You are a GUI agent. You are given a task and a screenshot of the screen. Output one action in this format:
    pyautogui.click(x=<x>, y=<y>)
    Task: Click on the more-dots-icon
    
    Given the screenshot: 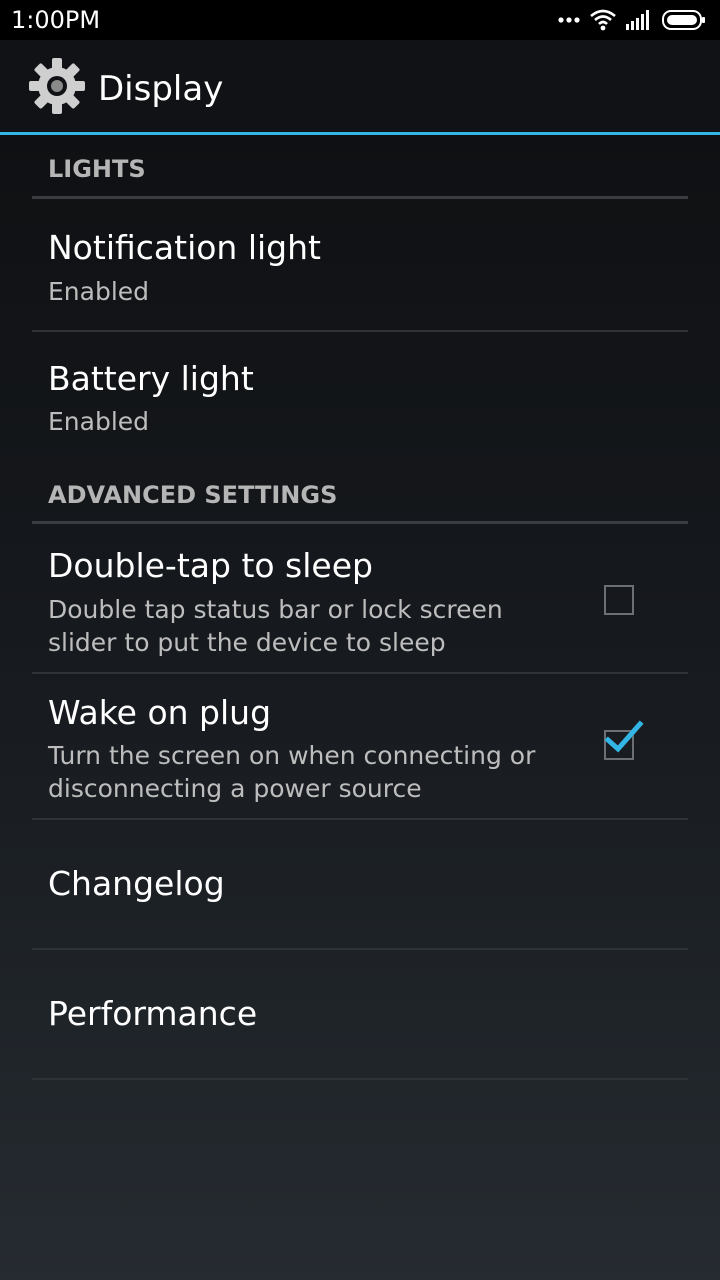 What is the action you would take?
    pyautogui.click(x=569, y=20)
    